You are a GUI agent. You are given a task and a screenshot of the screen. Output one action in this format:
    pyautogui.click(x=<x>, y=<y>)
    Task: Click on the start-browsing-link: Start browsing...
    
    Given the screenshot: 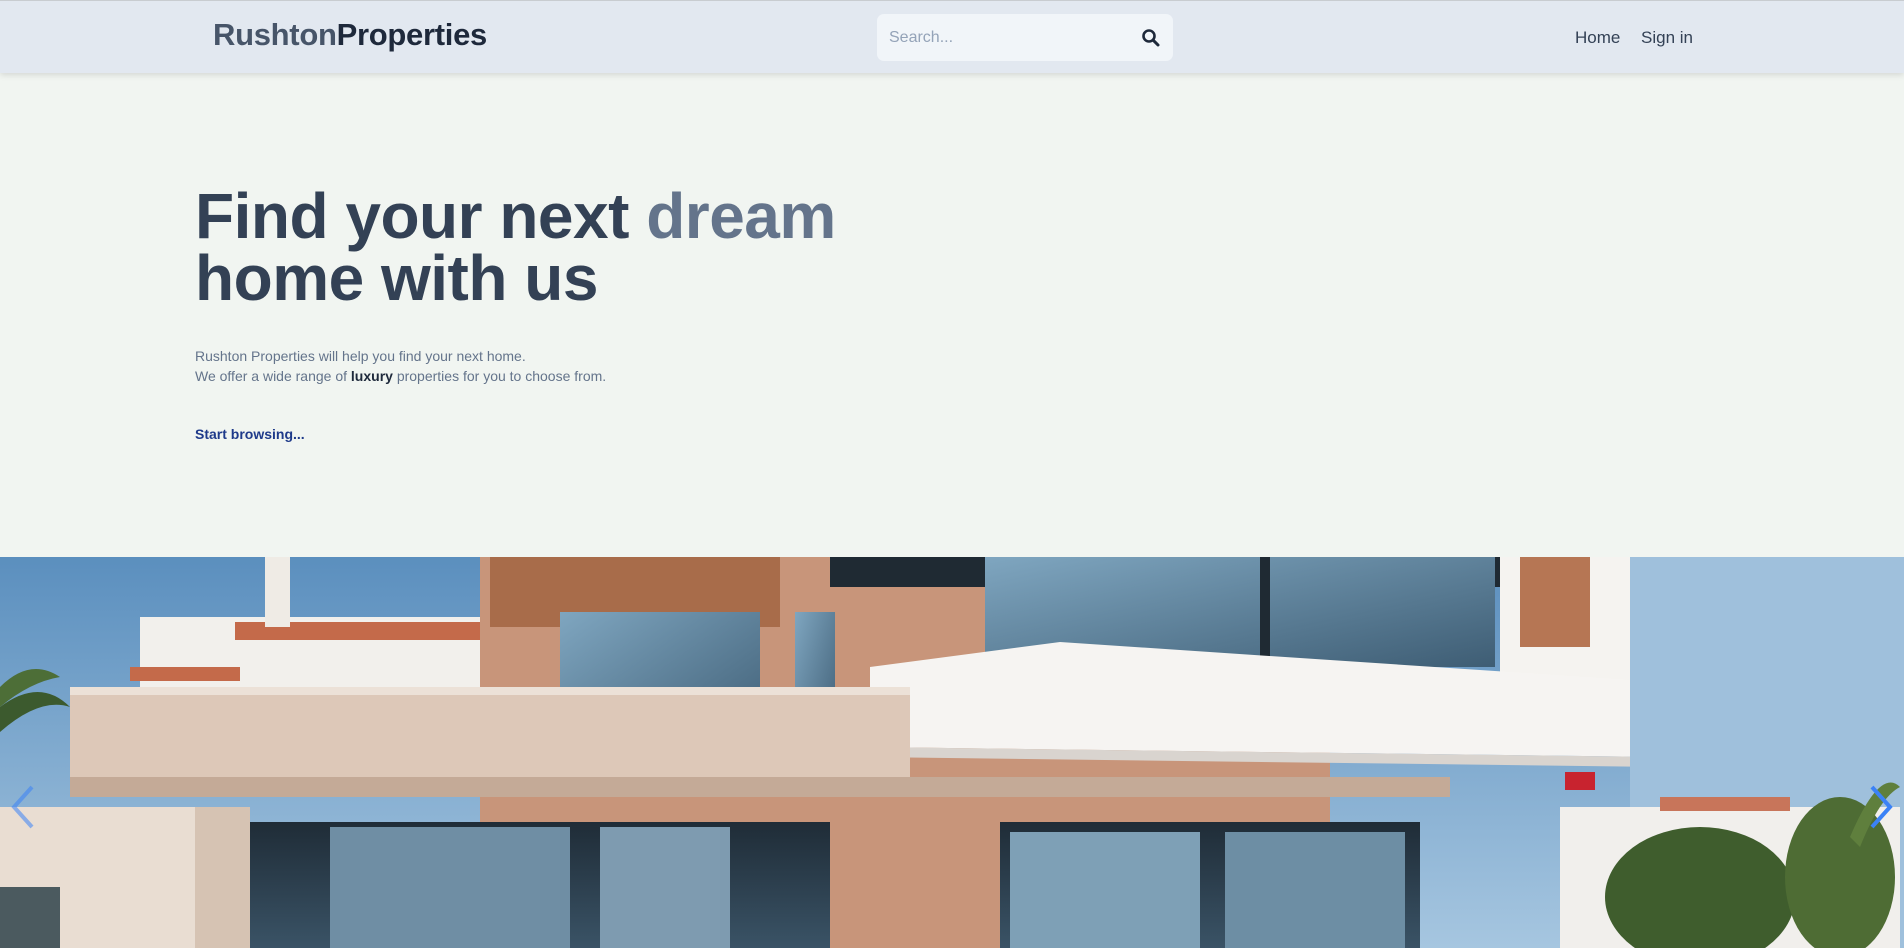 What is the action you would take?
    pyautogui.click(x=250, y=434)
    